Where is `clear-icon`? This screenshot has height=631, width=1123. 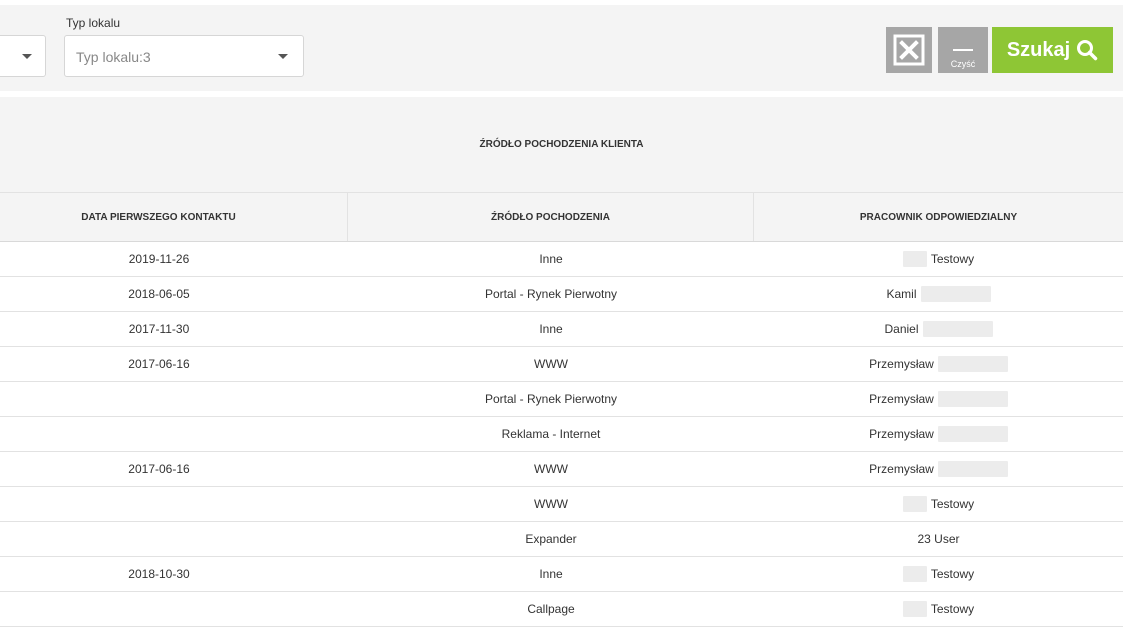 clear-icon is located at coordinates (963, 50).